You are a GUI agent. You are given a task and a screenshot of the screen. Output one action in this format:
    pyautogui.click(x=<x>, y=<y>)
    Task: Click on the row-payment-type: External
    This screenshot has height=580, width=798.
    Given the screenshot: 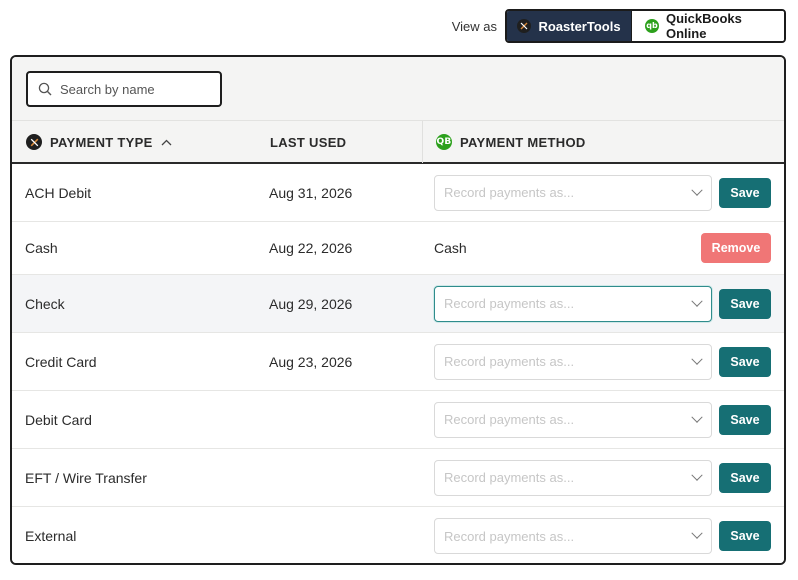 What is the action you would take?
    pyautogui.click(x=51, y=536)
    